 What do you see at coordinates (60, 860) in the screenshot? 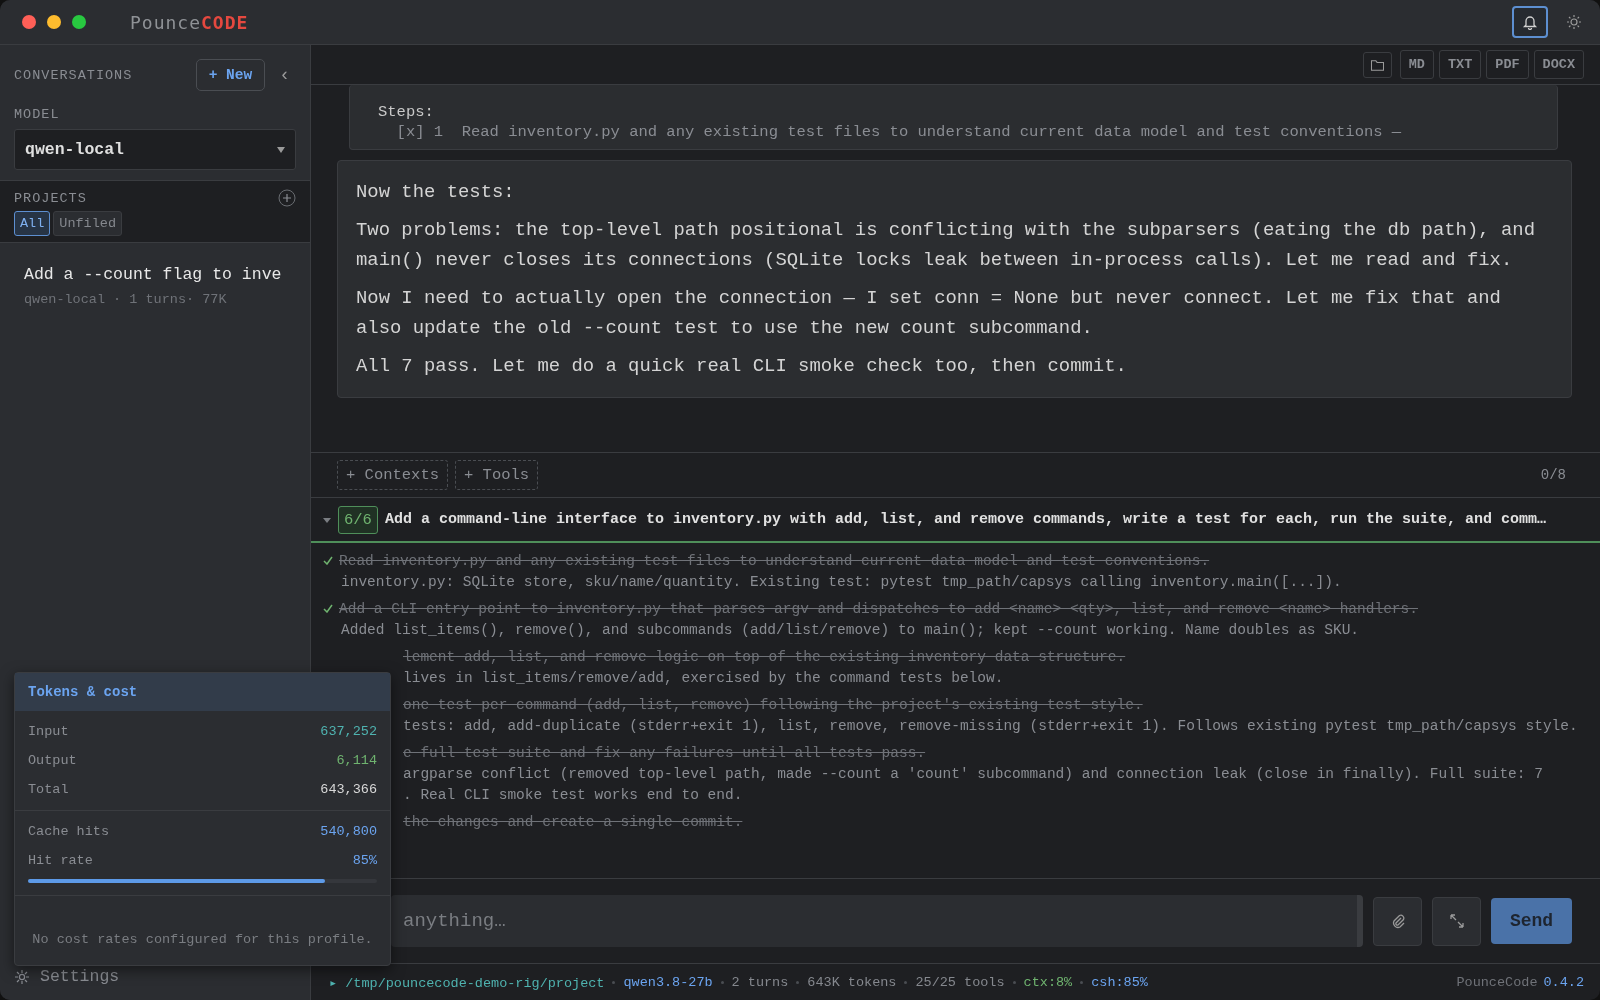
I see `stat-label: Hit rate` at bounding box center [60, 860].